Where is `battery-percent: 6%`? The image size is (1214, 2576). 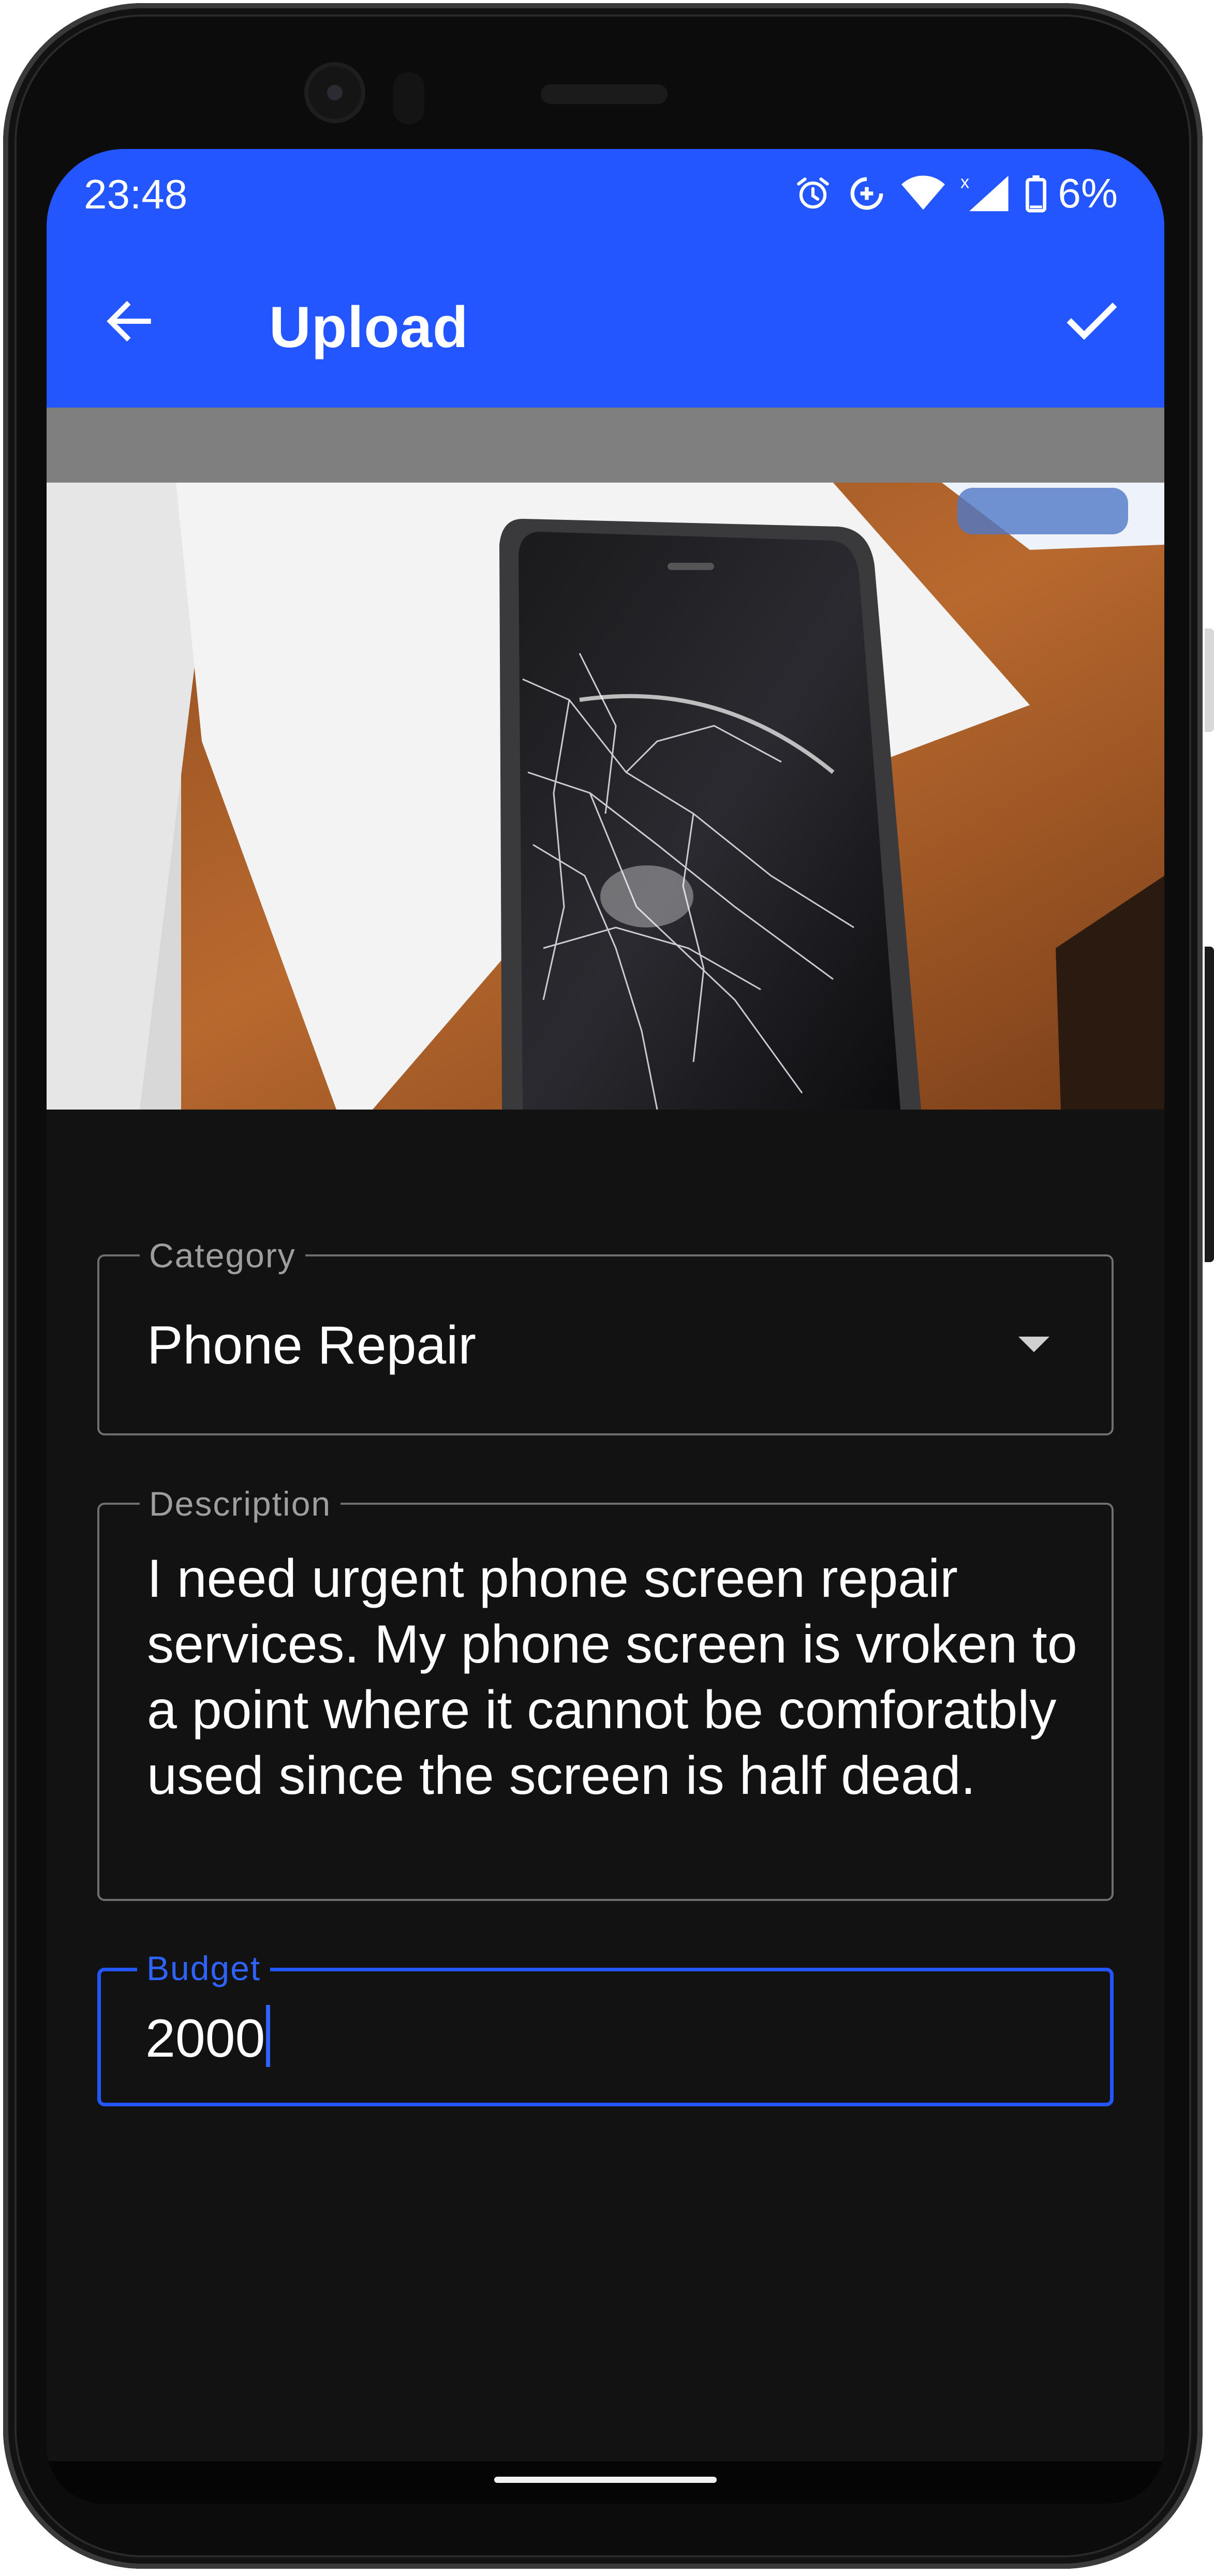 battery-percent: 6% is located at coordinates (1088, 193).